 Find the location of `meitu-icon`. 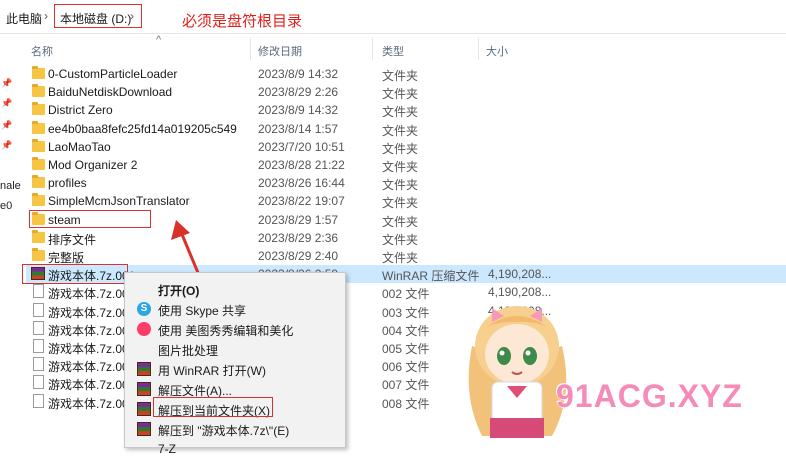

meitu-icon is located at coordinates (144, 329).